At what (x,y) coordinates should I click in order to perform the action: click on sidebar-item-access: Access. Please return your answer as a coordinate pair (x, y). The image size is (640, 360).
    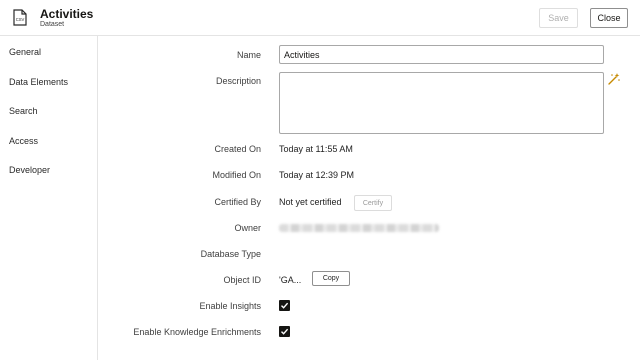
    Looking at the image, I should click on (23, 141).